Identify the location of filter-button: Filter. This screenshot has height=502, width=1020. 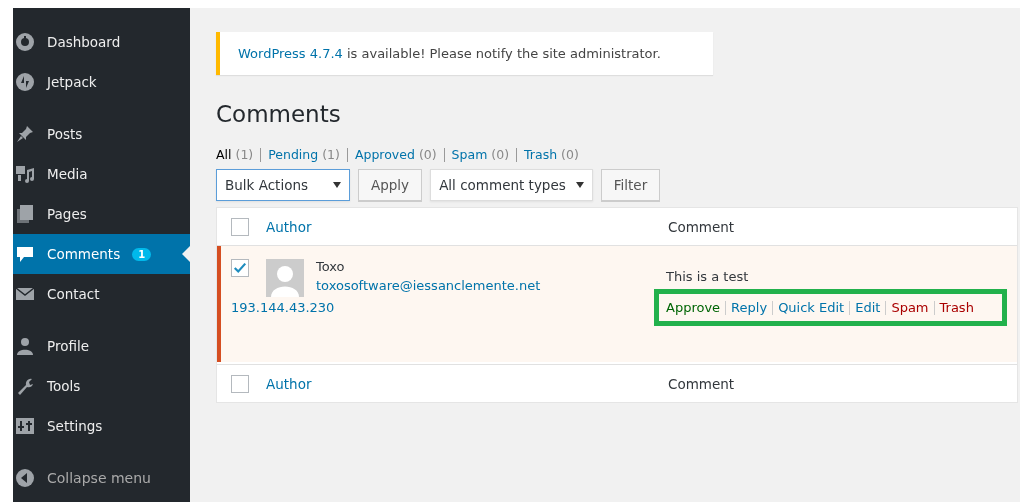
(630, 185).